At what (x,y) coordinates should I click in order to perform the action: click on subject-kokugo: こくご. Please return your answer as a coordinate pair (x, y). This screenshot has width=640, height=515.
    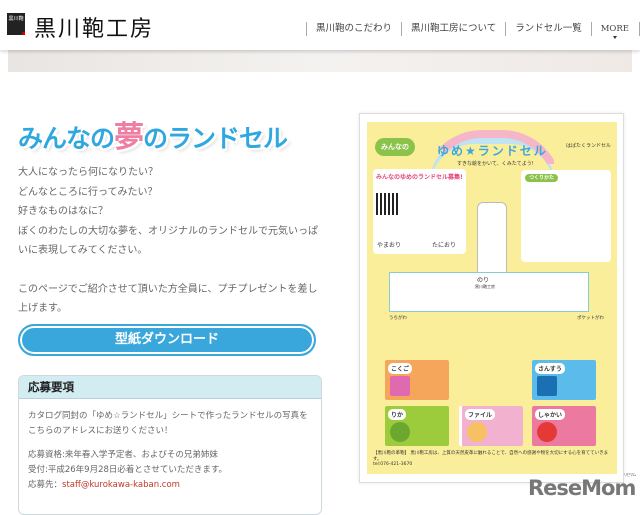
    Looking at the image, I should click on (417, 380).